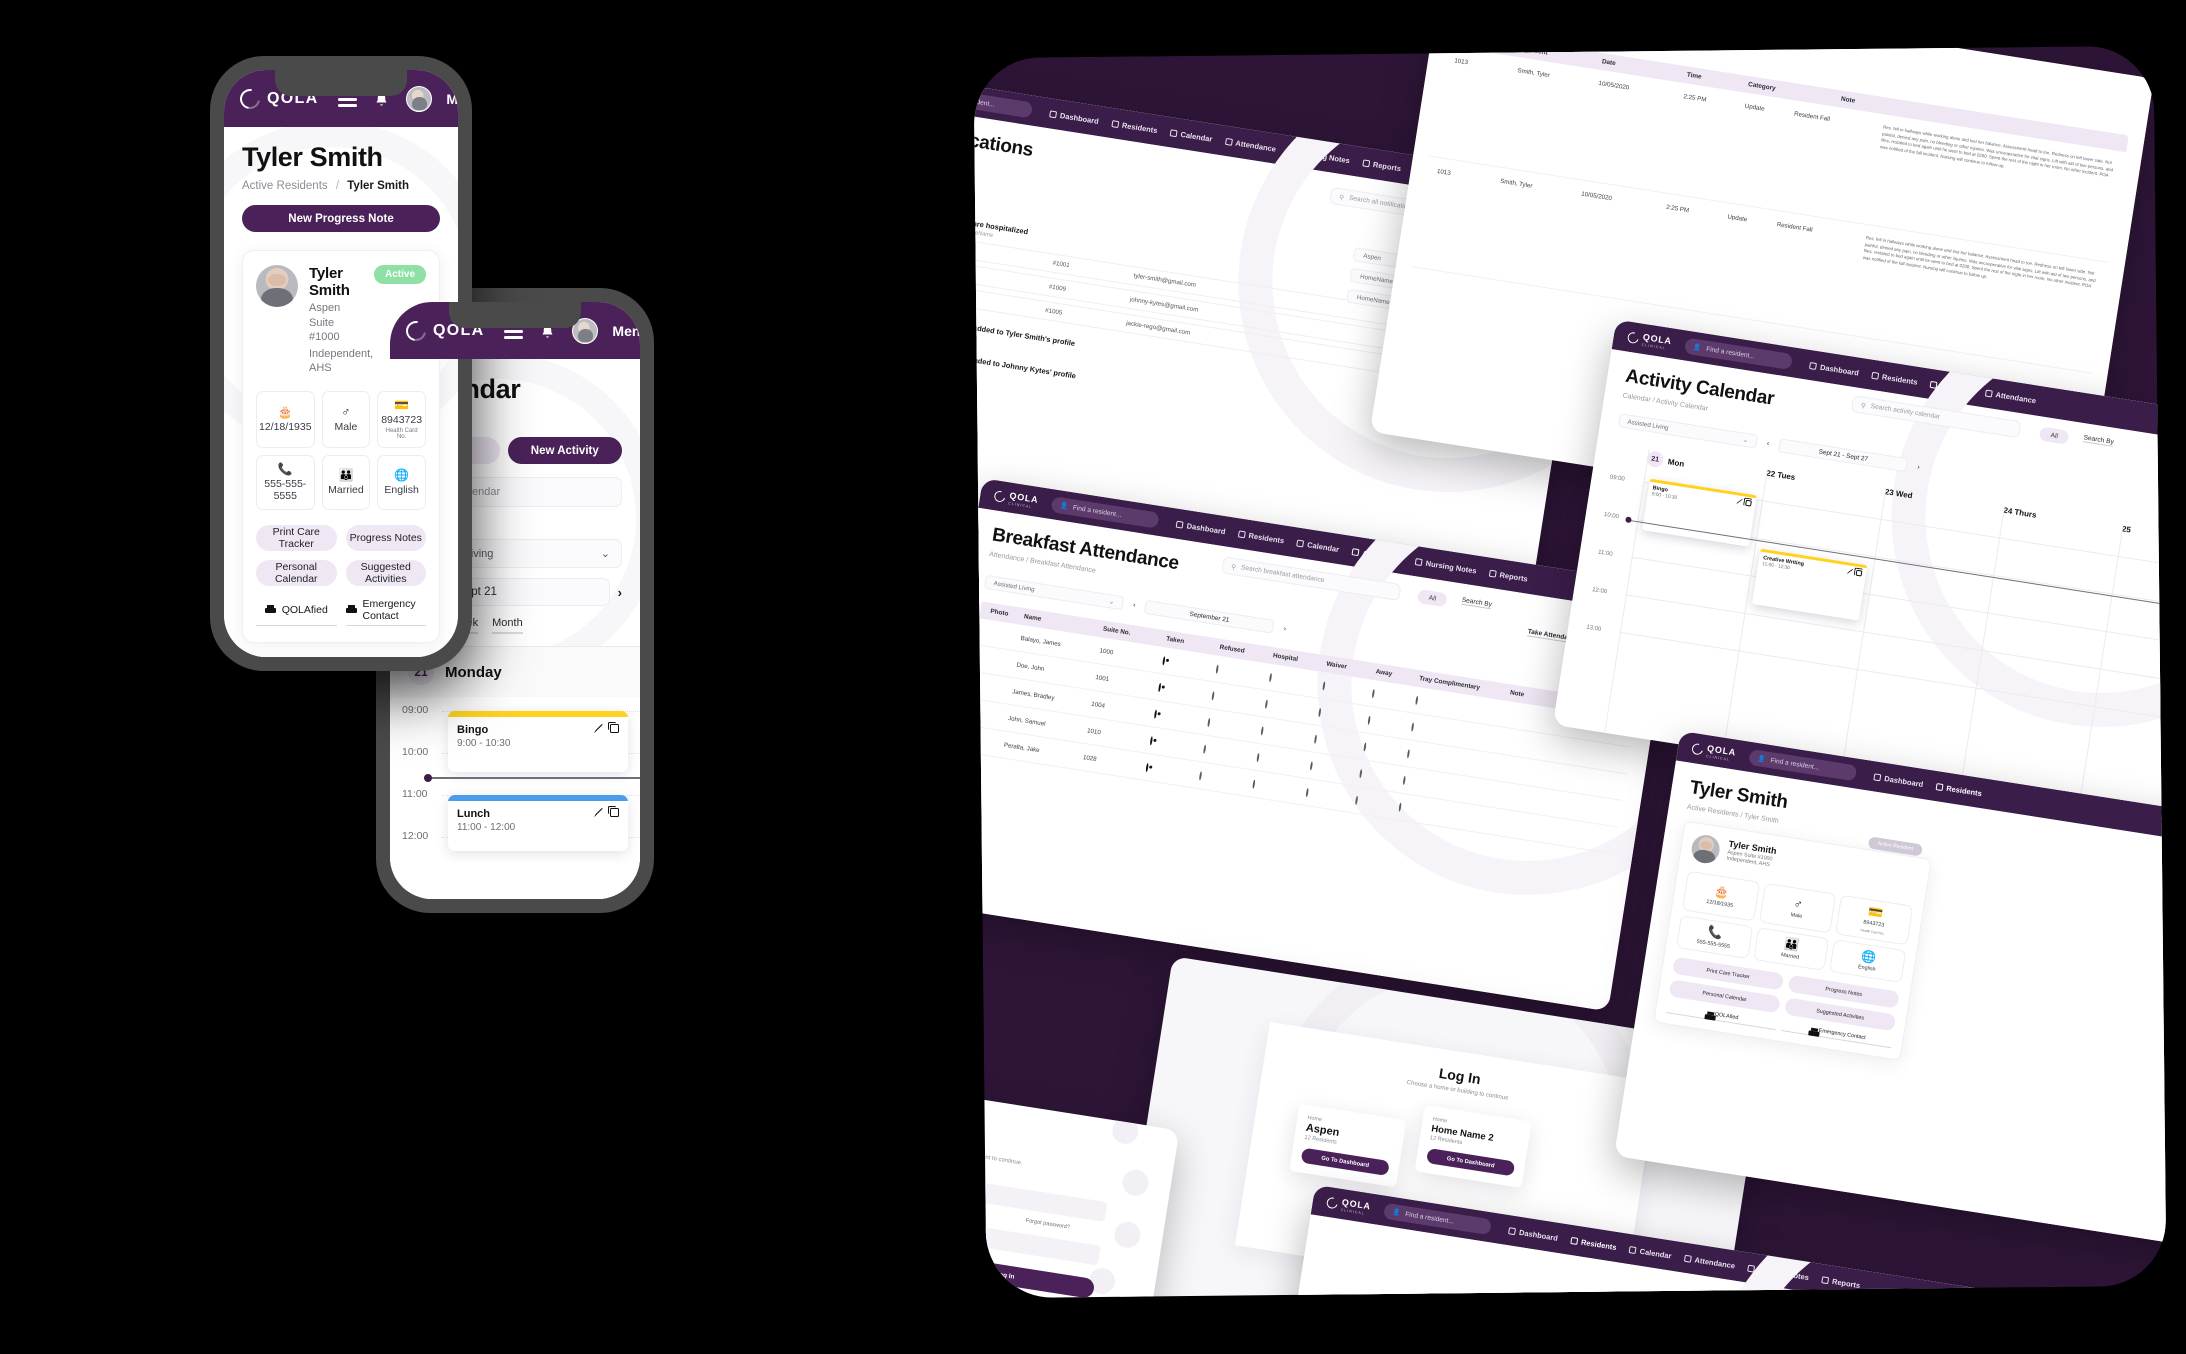 The image size is (2186, 1354). What do you see at coordinates (1918, 466) in the screenshot?
I see `next-week-button: ›` at bounding box center [1918, 466].